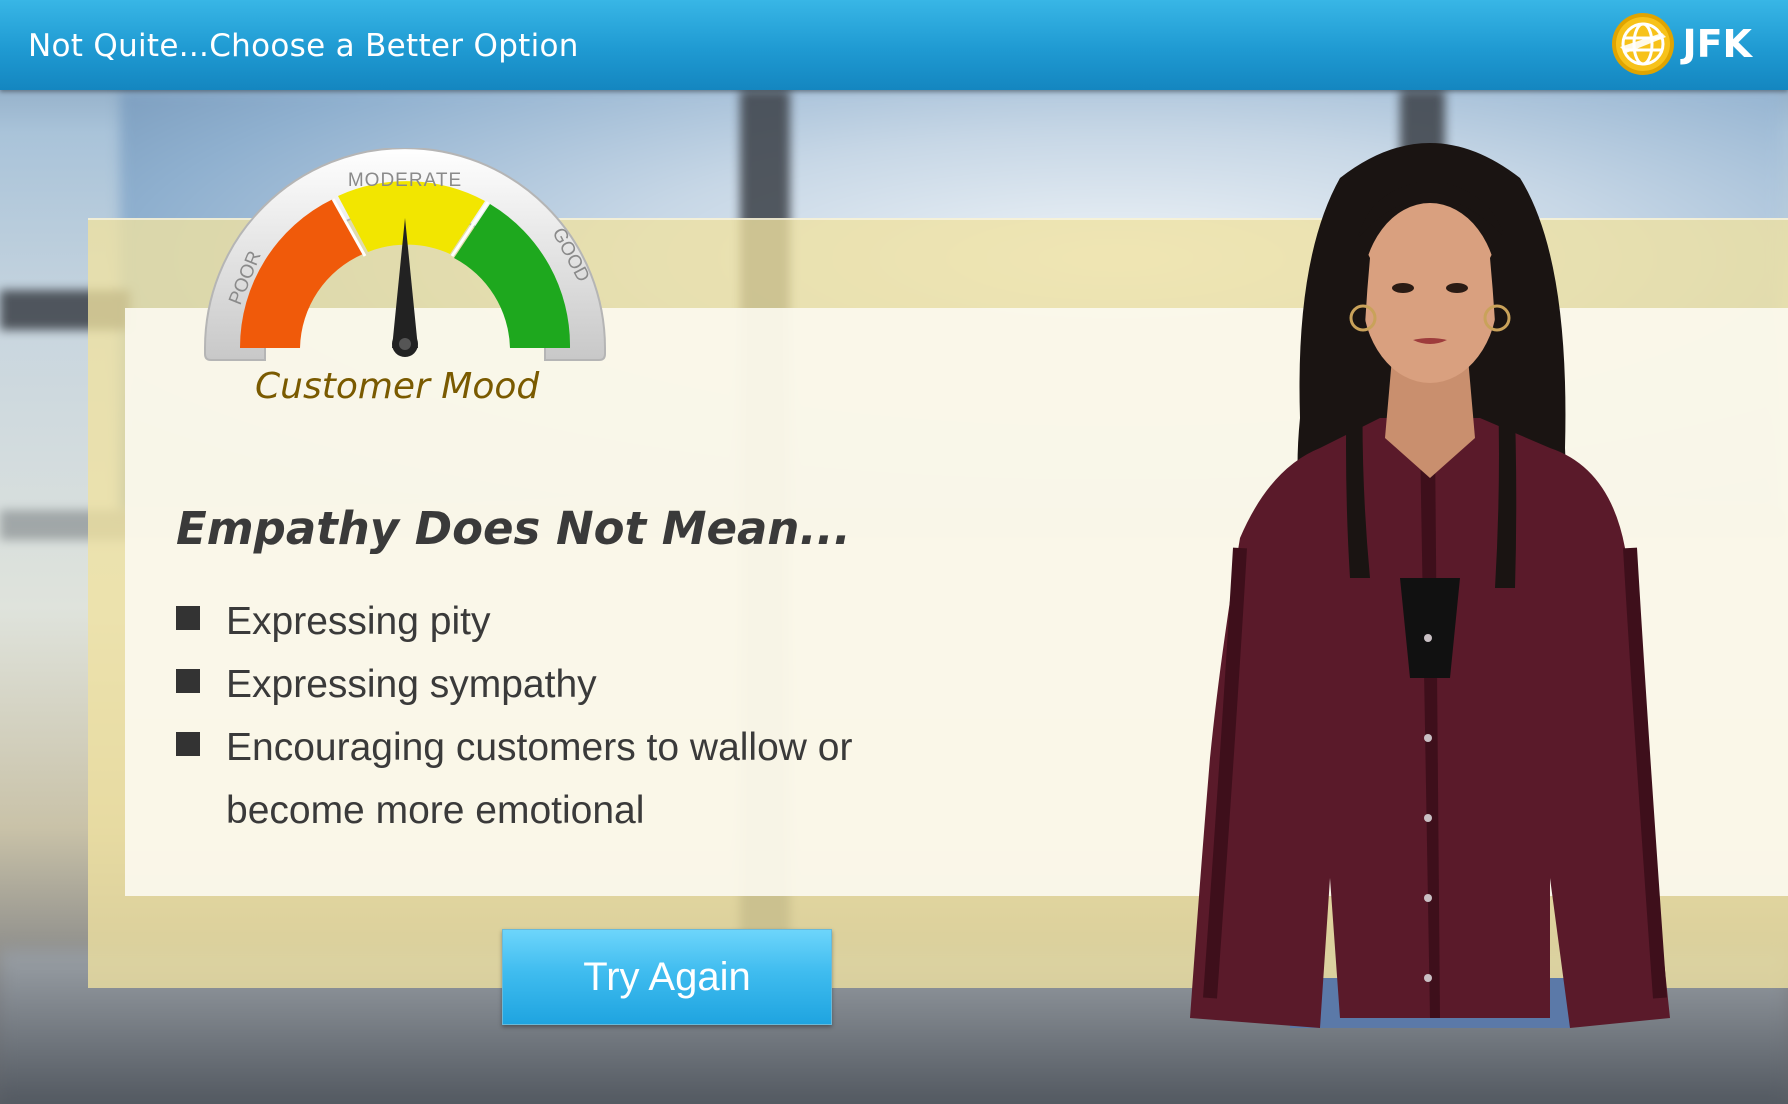 Image resolution: width=1788 pixels, height=1104 pixels. Describe the element at coordinates (581, 621) in the screenshot. I see `list-item: Expressing pity` at that location.